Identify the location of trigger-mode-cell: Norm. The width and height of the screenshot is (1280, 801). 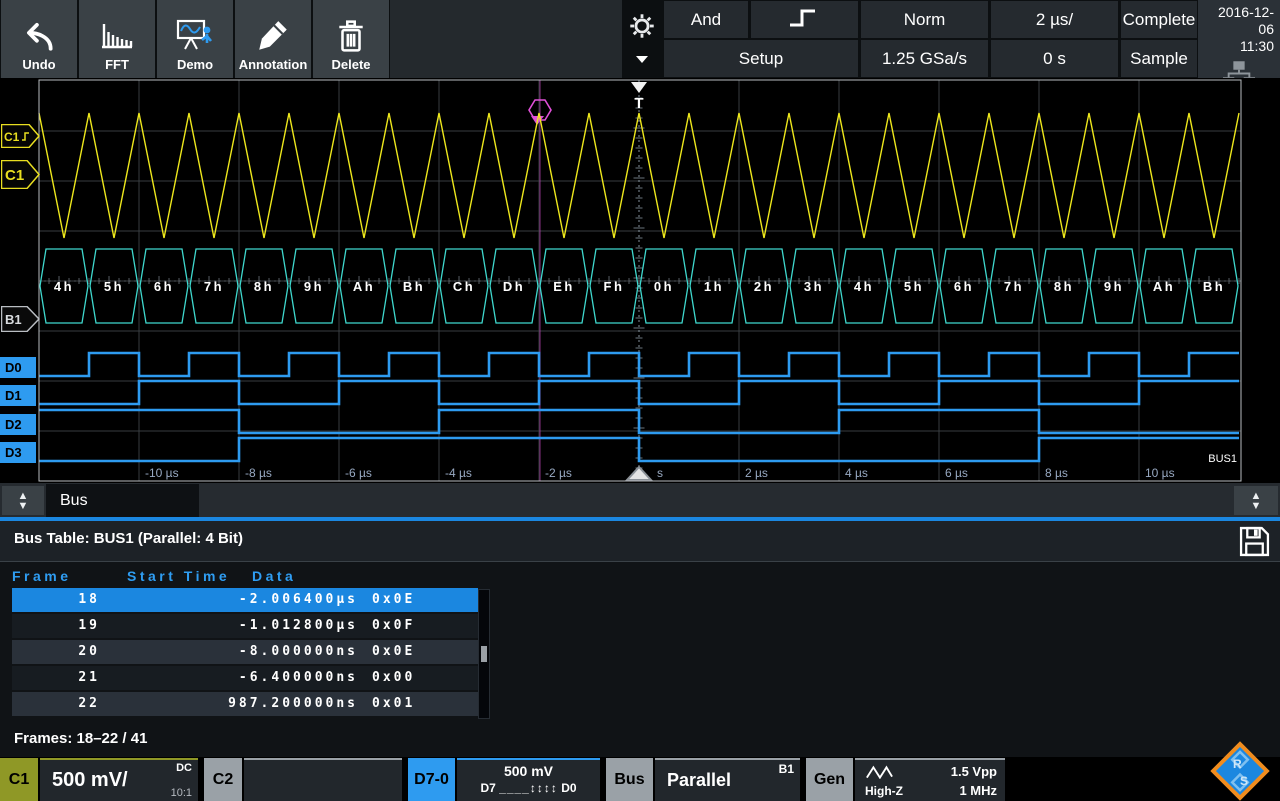
(924, 19).